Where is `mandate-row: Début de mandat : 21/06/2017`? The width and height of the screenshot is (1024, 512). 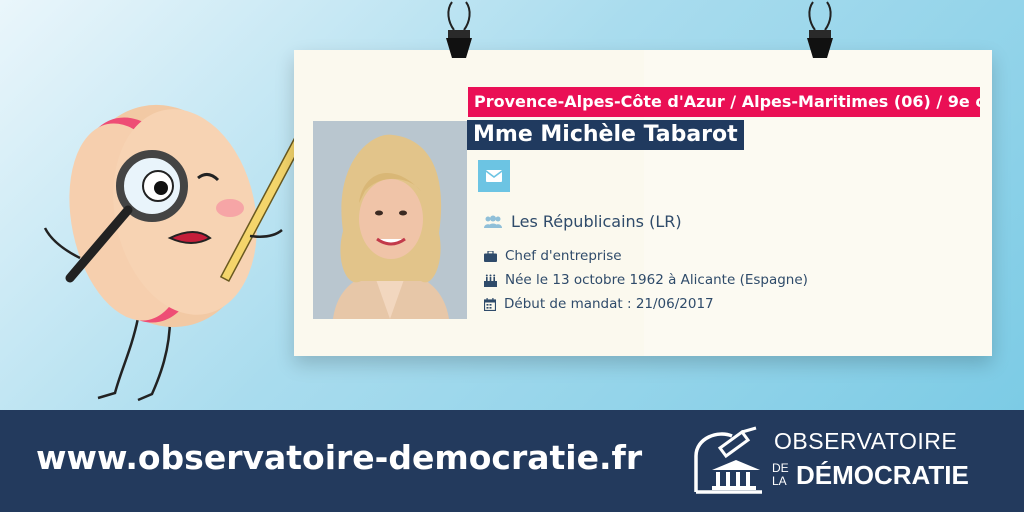
mandate-row: Début de mandat : 21/06/2017 is located at coordinates (599, 304).